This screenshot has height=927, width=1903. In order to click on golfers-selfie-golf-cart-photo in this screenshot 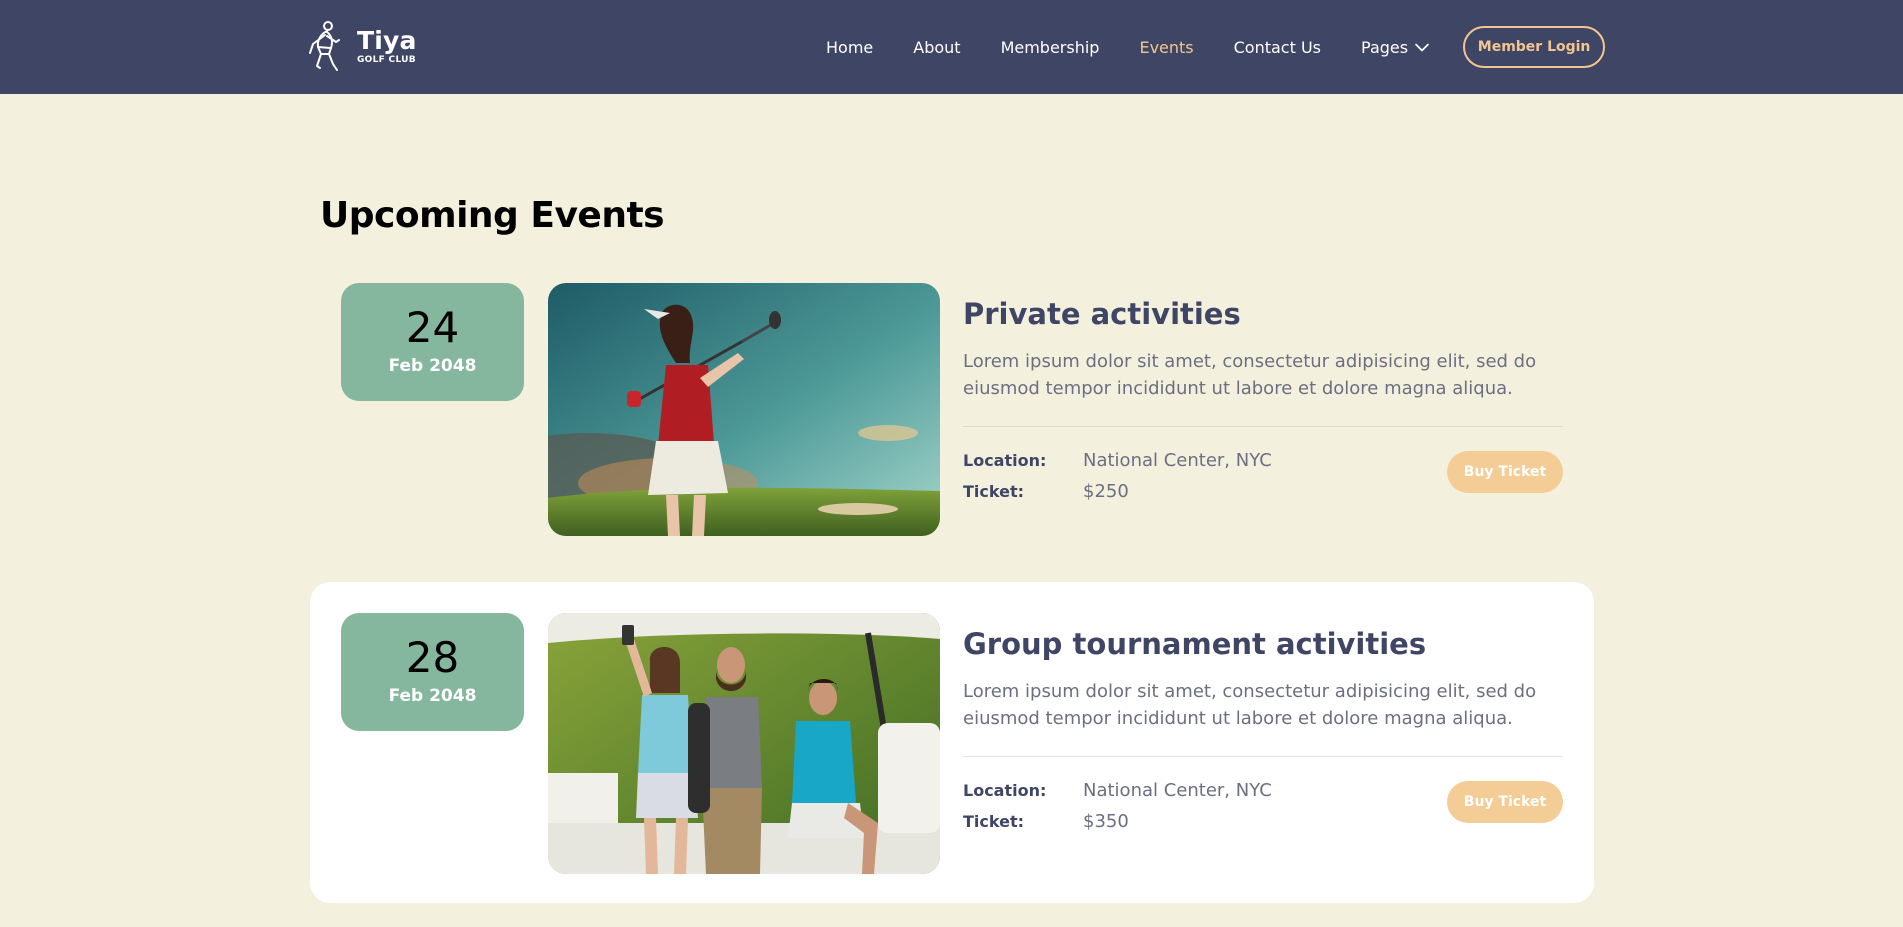, I will do `click(744, 743)`.